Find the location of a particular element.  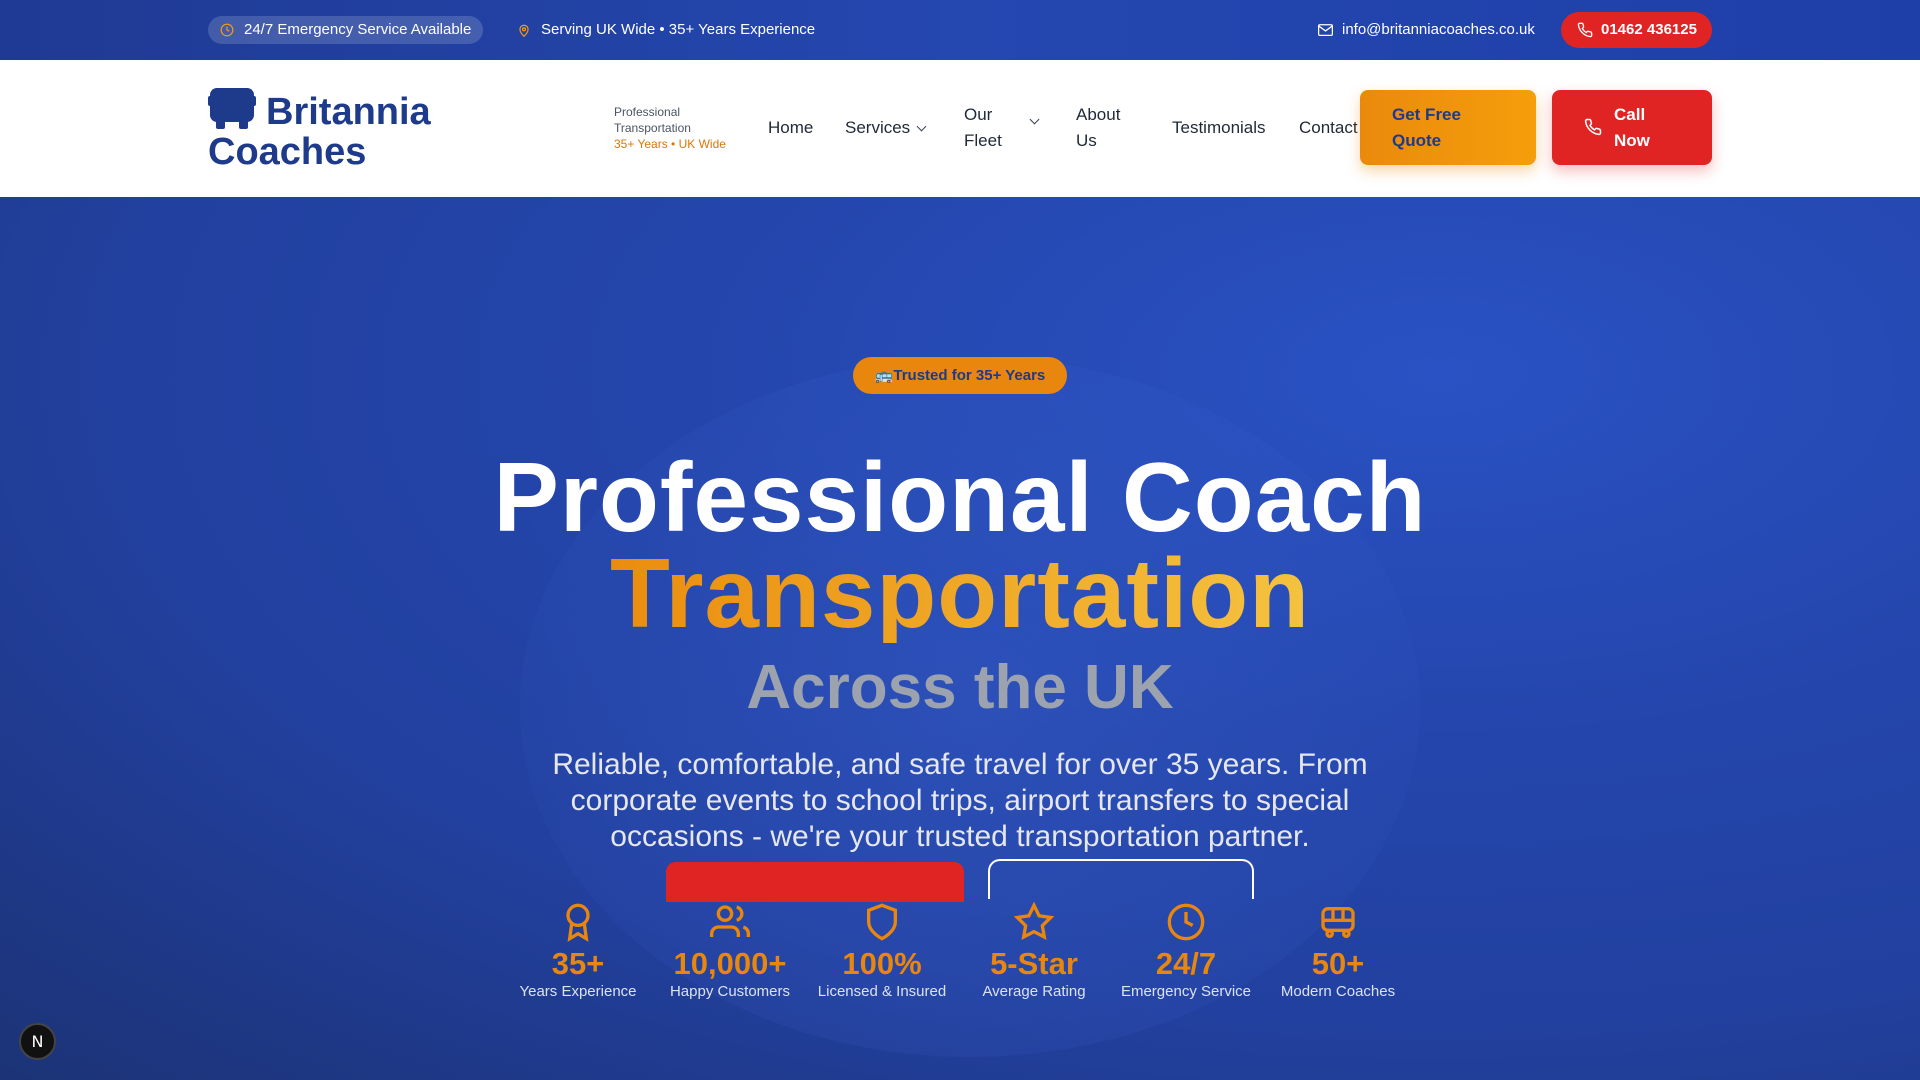

logo-line-1: Britannia is located at coordinates (348, 112).